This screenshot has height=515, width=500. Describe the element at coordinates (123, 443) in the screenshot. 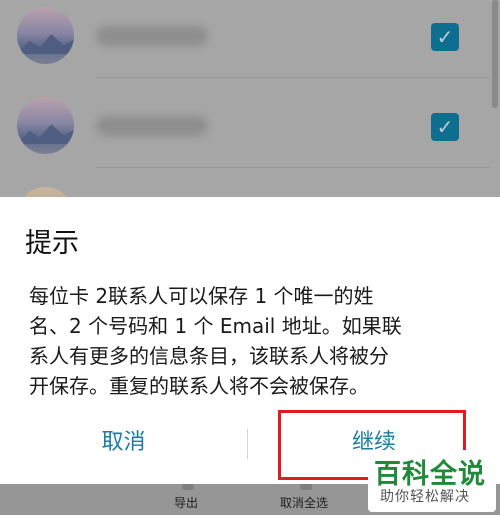

I see `cancel-button: 取消` at that location.